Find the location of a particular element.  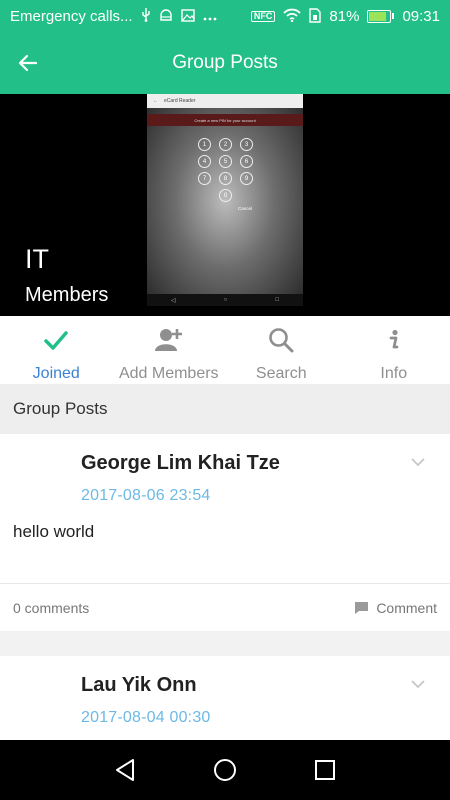

nav-home-button is located at coordinates (225, 770).